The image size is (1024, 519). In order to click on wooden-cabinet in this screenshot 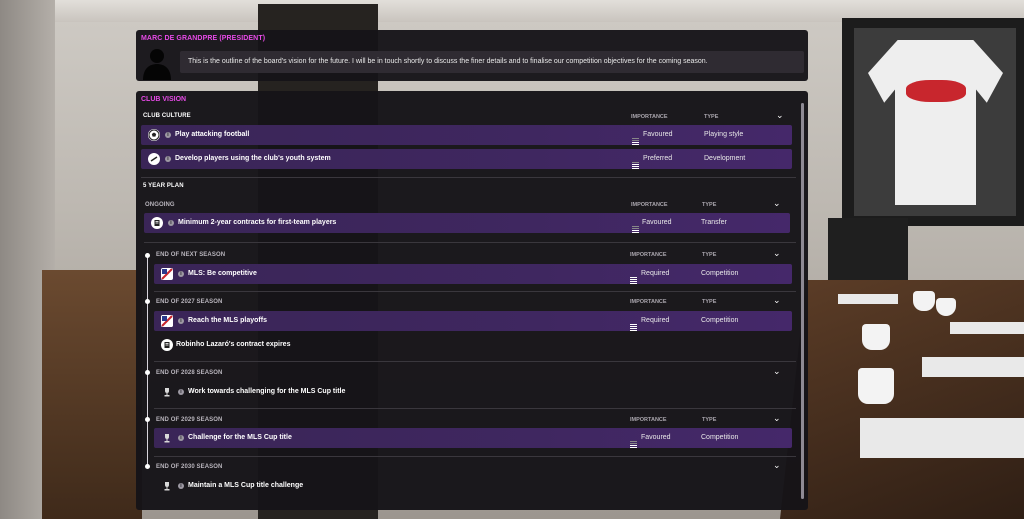, I will do `click(92, 394)`.